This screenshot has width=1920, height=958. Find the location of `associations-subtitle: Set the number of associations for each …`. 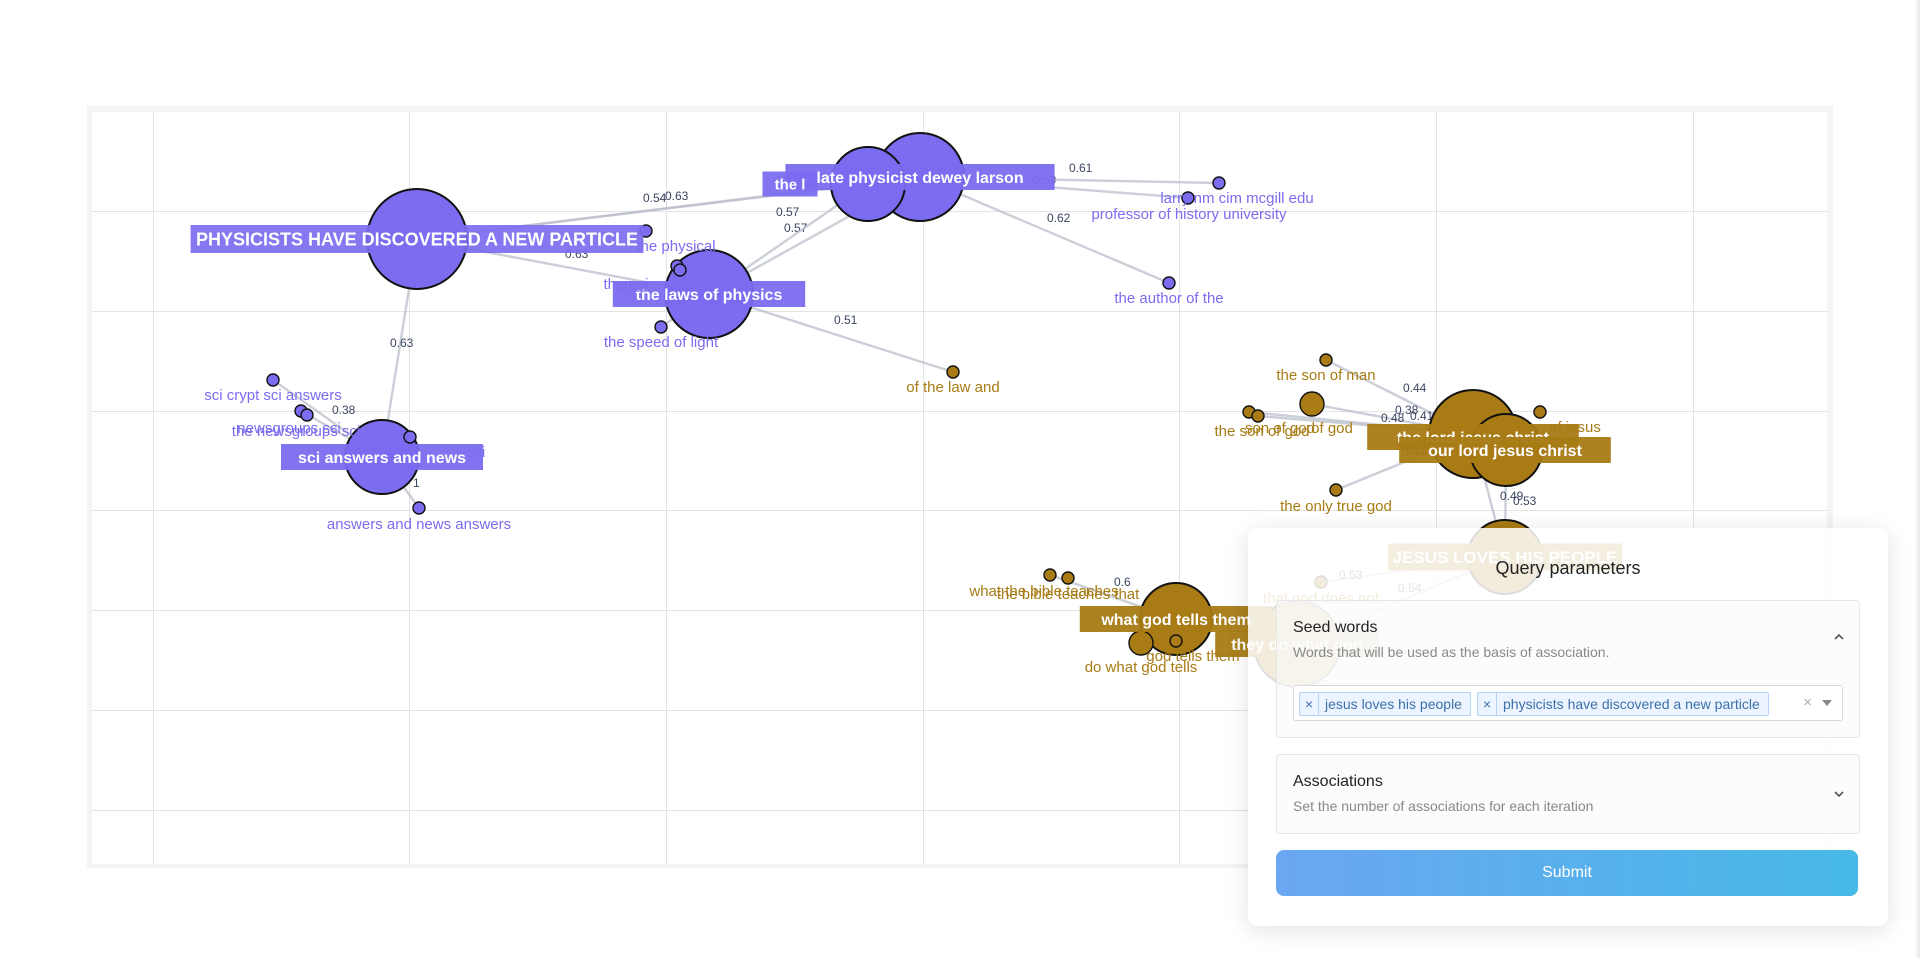

associations-subtitle: Set the number of associations for each … is located at coordinates (1443, 806).